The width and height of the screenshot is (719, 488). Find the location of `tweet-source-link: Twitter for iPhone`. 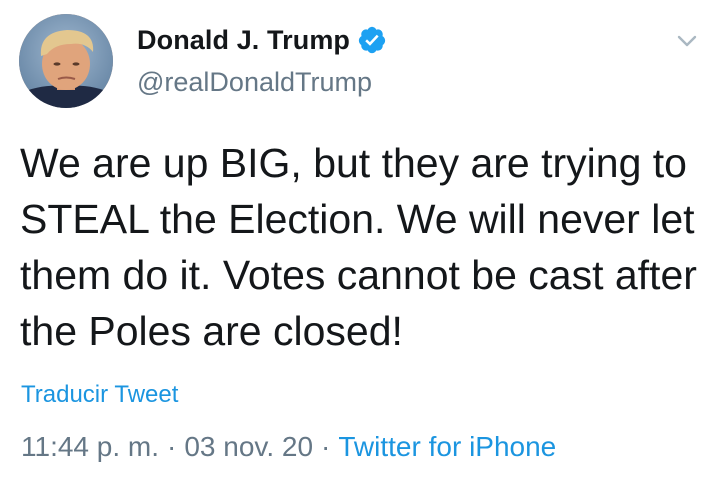

tweet-source-link: Twitter for iPhone is located at coordinates (447, 446).